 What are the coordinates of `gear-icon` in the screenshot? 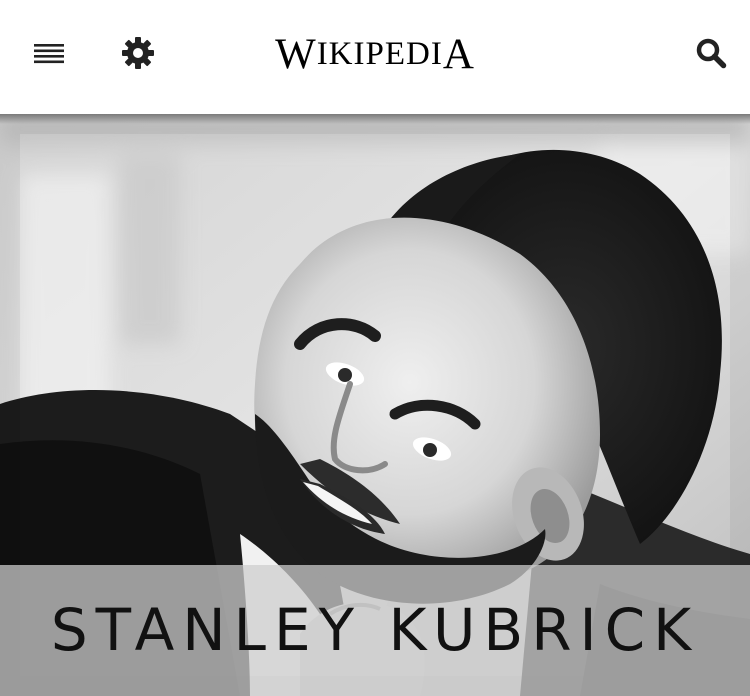 It's located at (138, 53).